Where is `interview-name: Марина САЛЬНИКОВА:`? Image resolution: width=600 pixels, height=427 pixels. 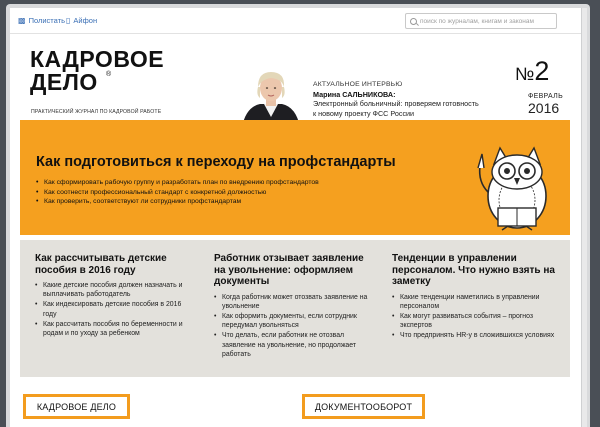 interview-name: Марина САЛЬНИКОВА: is located at coordinates (354, 94).